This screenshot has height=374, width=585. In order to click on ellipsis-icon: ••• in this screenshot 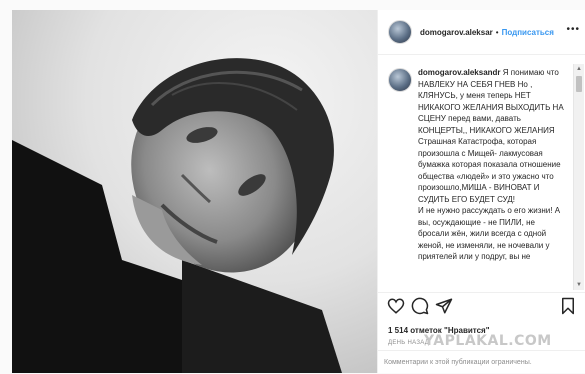, I will do `click(573, 29)`.